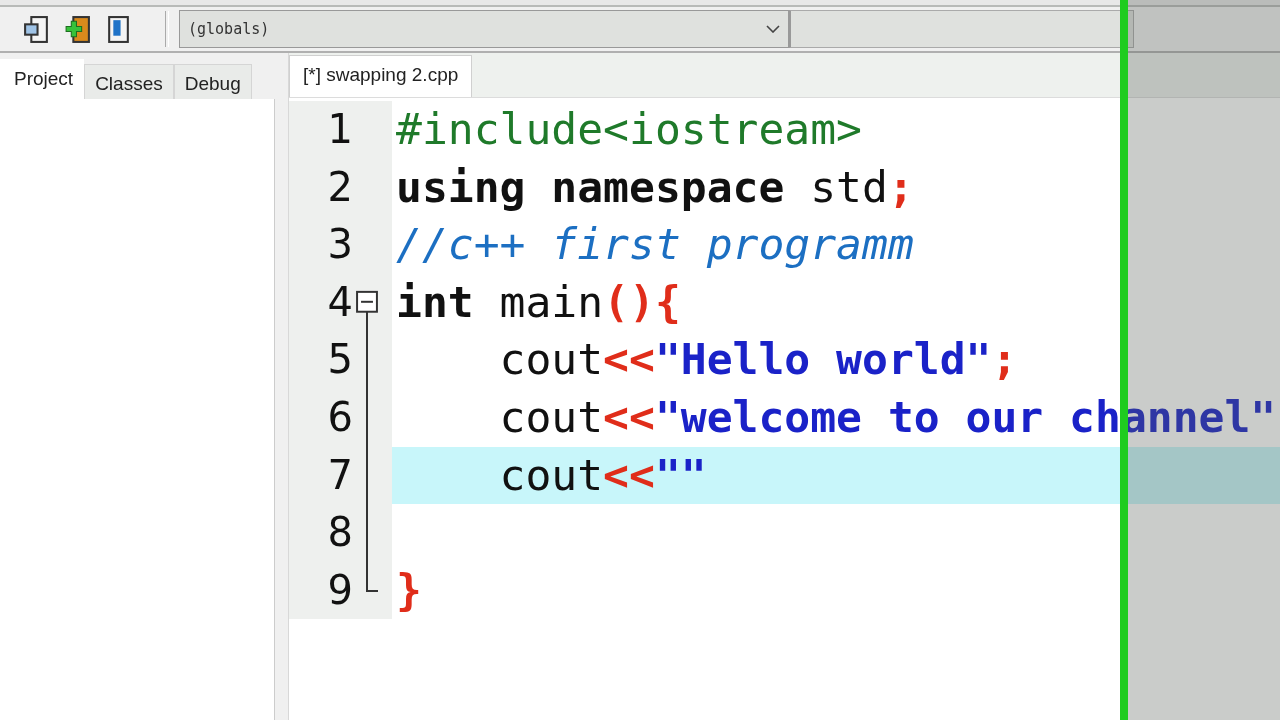 This screenshot has height=720, width=1280. Describe the element at coordinates (538, 301) in the screenshot. I see `code-line: int main(){` at that location.